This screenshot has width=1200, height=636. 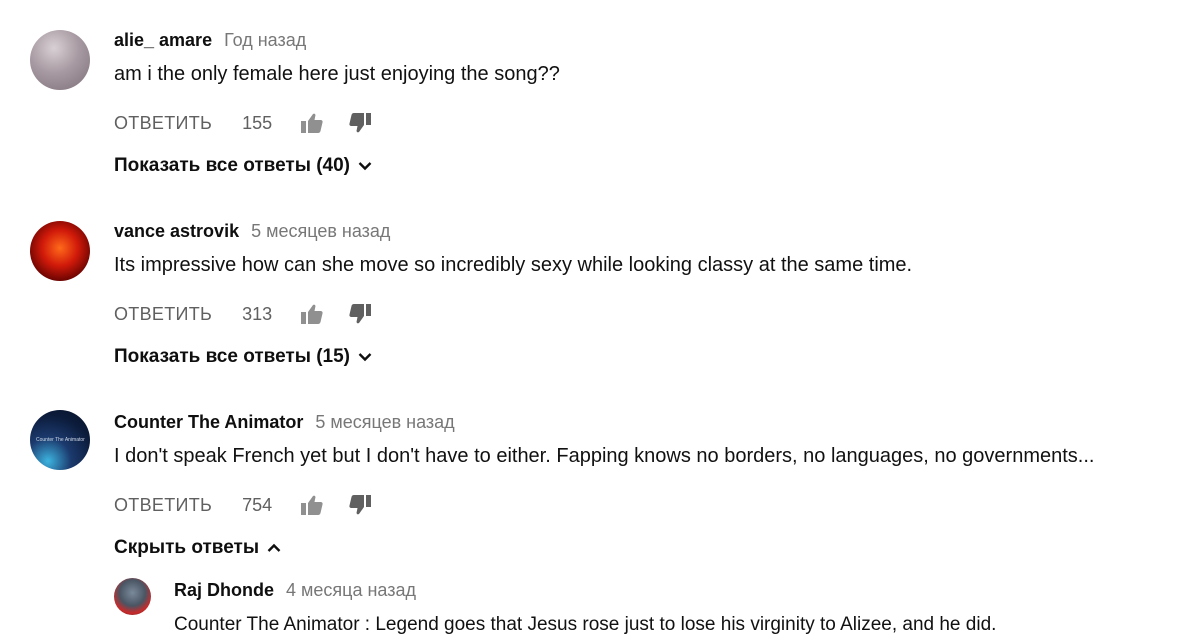 What do you see at coordinates (208, 422) in the screenshot?
I see `comment-author: Counter The Animator` at bounding box center [208, 422].